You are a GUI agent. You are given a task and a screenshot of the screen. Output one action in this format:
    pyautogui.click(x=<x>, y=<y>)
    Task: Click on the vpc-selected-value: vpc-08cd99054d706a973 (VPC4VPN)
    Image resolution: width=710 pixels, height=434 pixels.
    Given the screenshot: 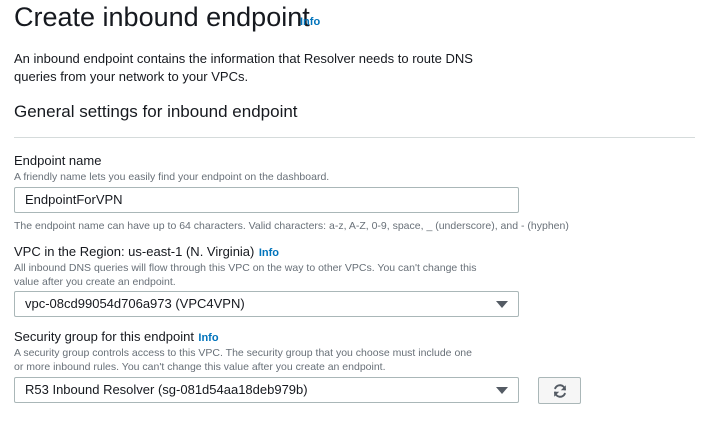 What is the action you would take?
    pyautogui.click(x=135, y=303)
    